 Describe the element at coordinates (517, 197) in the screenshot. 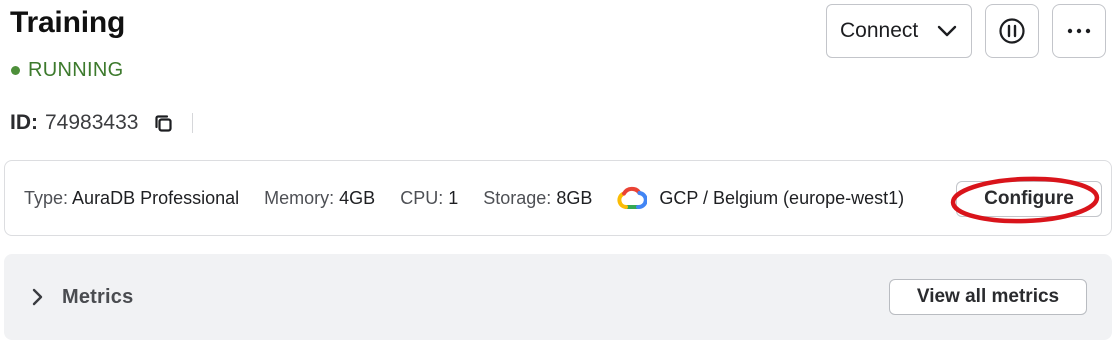

I see `storage-label: Storage:` at that location.